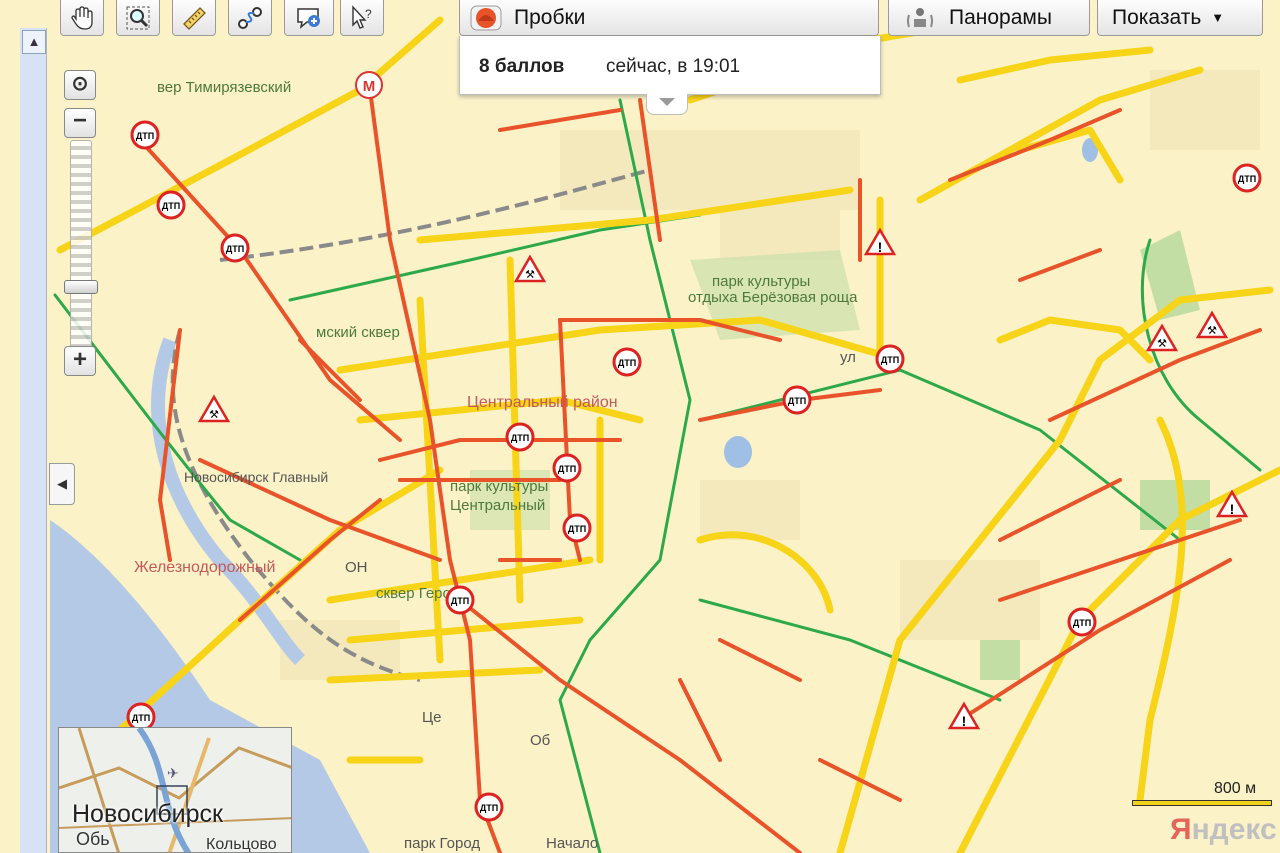 Image resolution: width=1280 pixels, height=853 pixels. I want to click on add-object-tool-button, so click(309, 18).